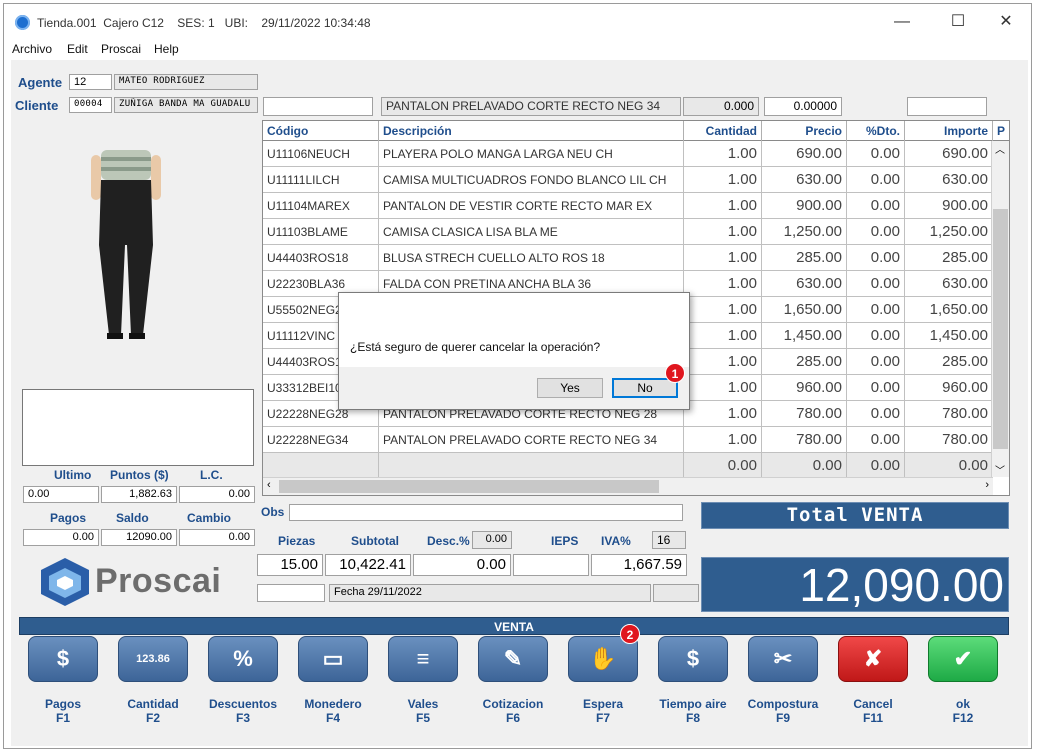  What do you see at coordinates (1000, 469) in the screenshot?
I see `scroll-down-icon: ﹀` at bounding box center [1000, 469].